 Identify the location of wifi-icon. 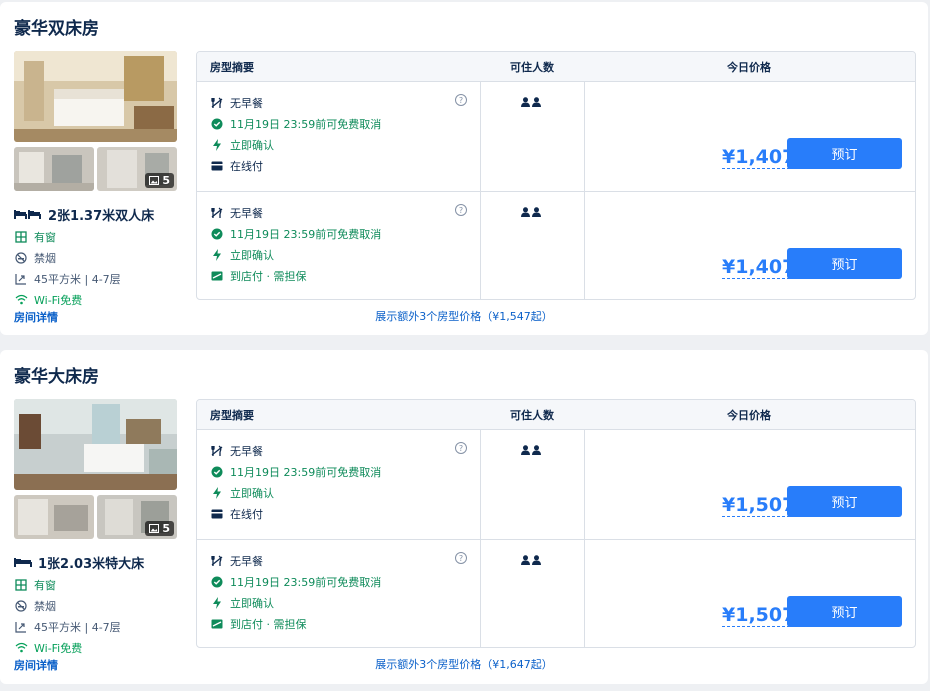
(21, 300).